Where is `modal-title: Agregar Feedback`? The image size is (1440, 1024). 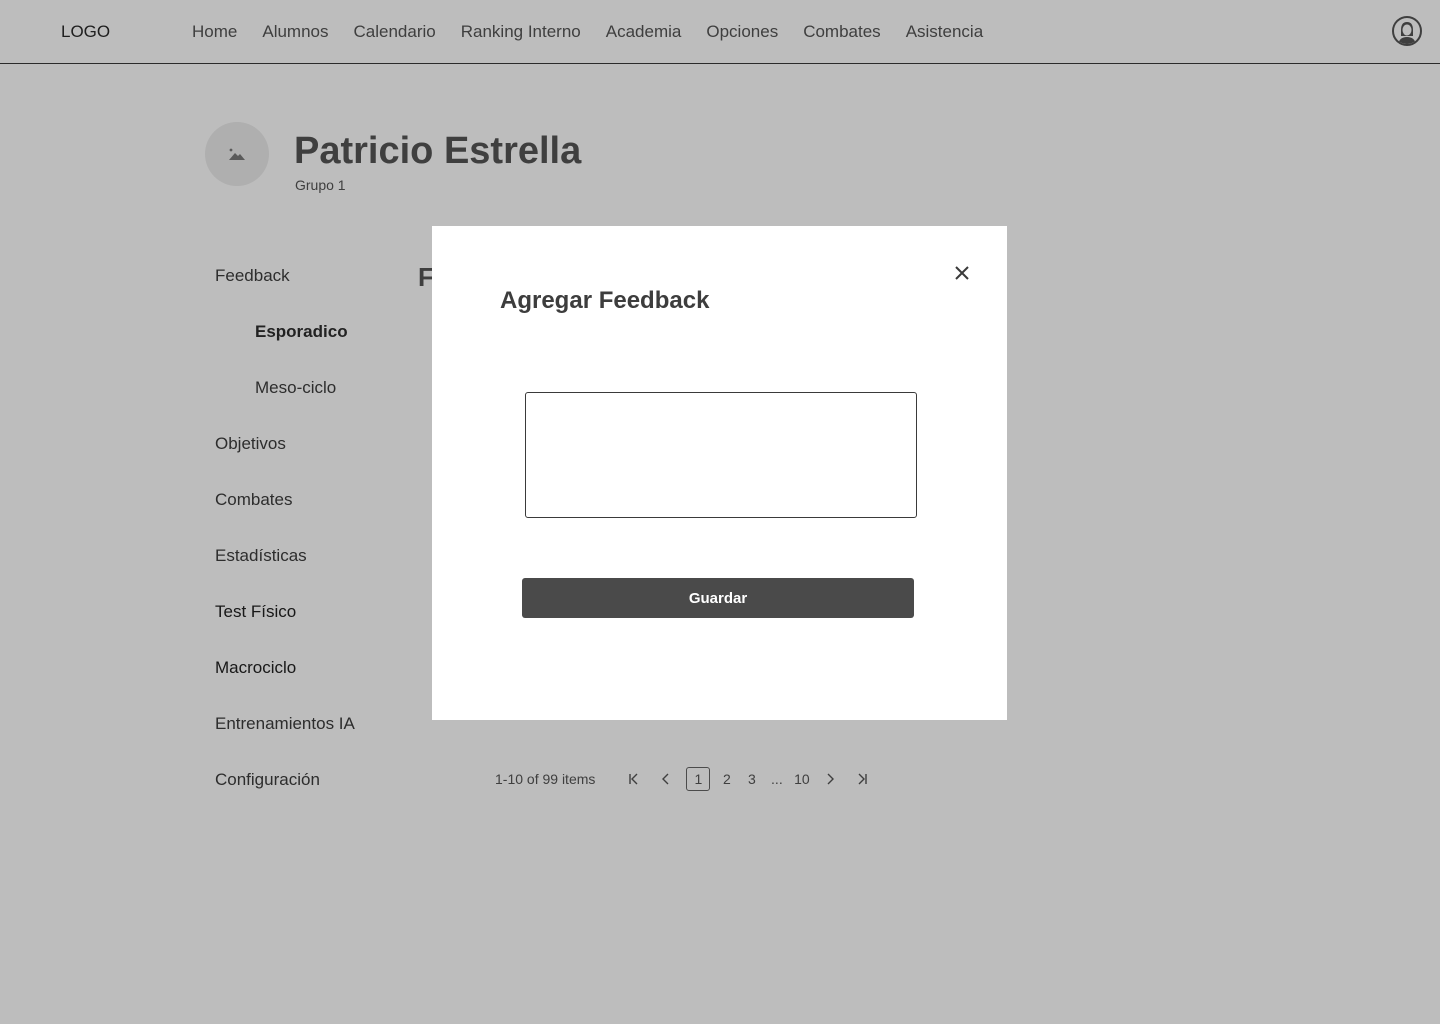 modal-title: Agregar Feedback is located at coordinates (605, 300).